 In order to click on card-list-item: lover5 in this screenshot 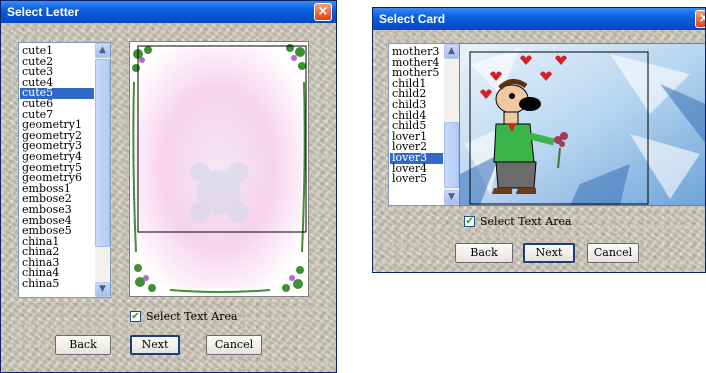, I will do `click(416, 179)`.